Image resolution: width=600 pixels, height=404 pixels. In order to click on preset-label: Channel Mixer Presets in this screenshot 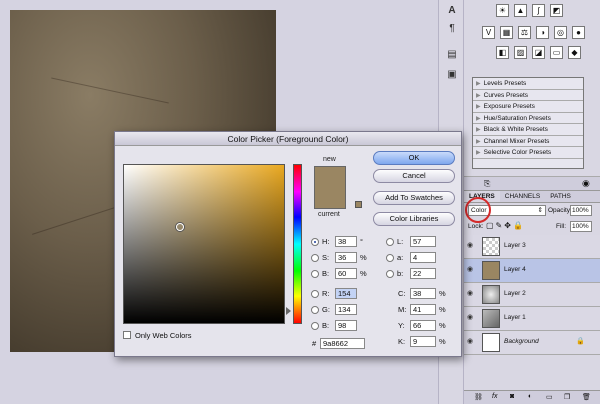, I will do `click(516, 141)`.